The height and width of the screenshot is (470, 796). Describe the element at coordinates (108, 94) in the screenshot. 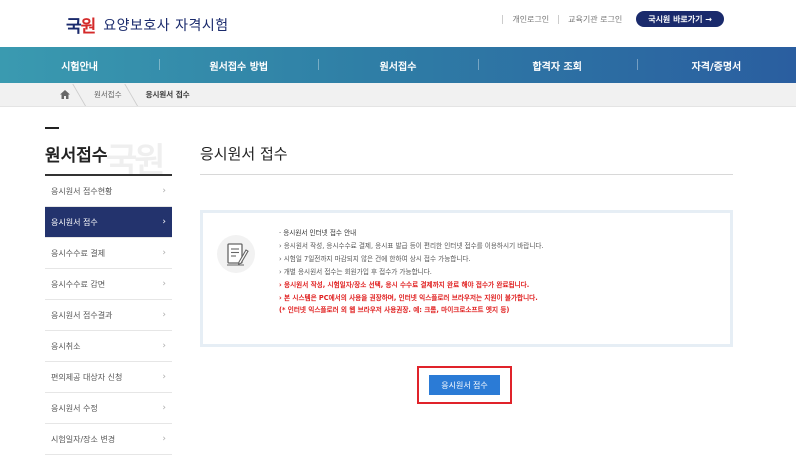

I see `breadcrumb-item: 원서접수` at that location.